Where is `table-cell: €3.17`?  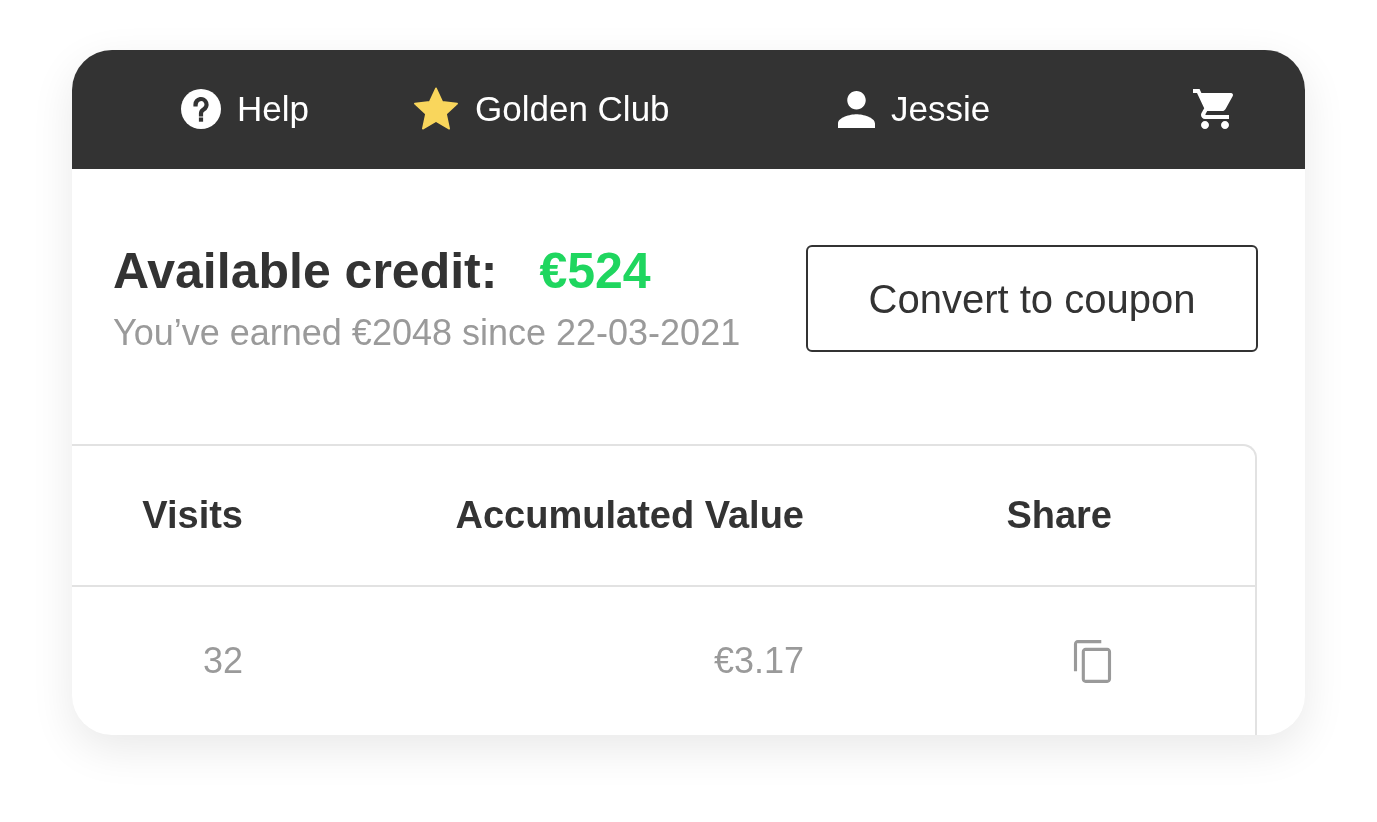
table-cell: €3.17 is located at coordinates (758, 661).